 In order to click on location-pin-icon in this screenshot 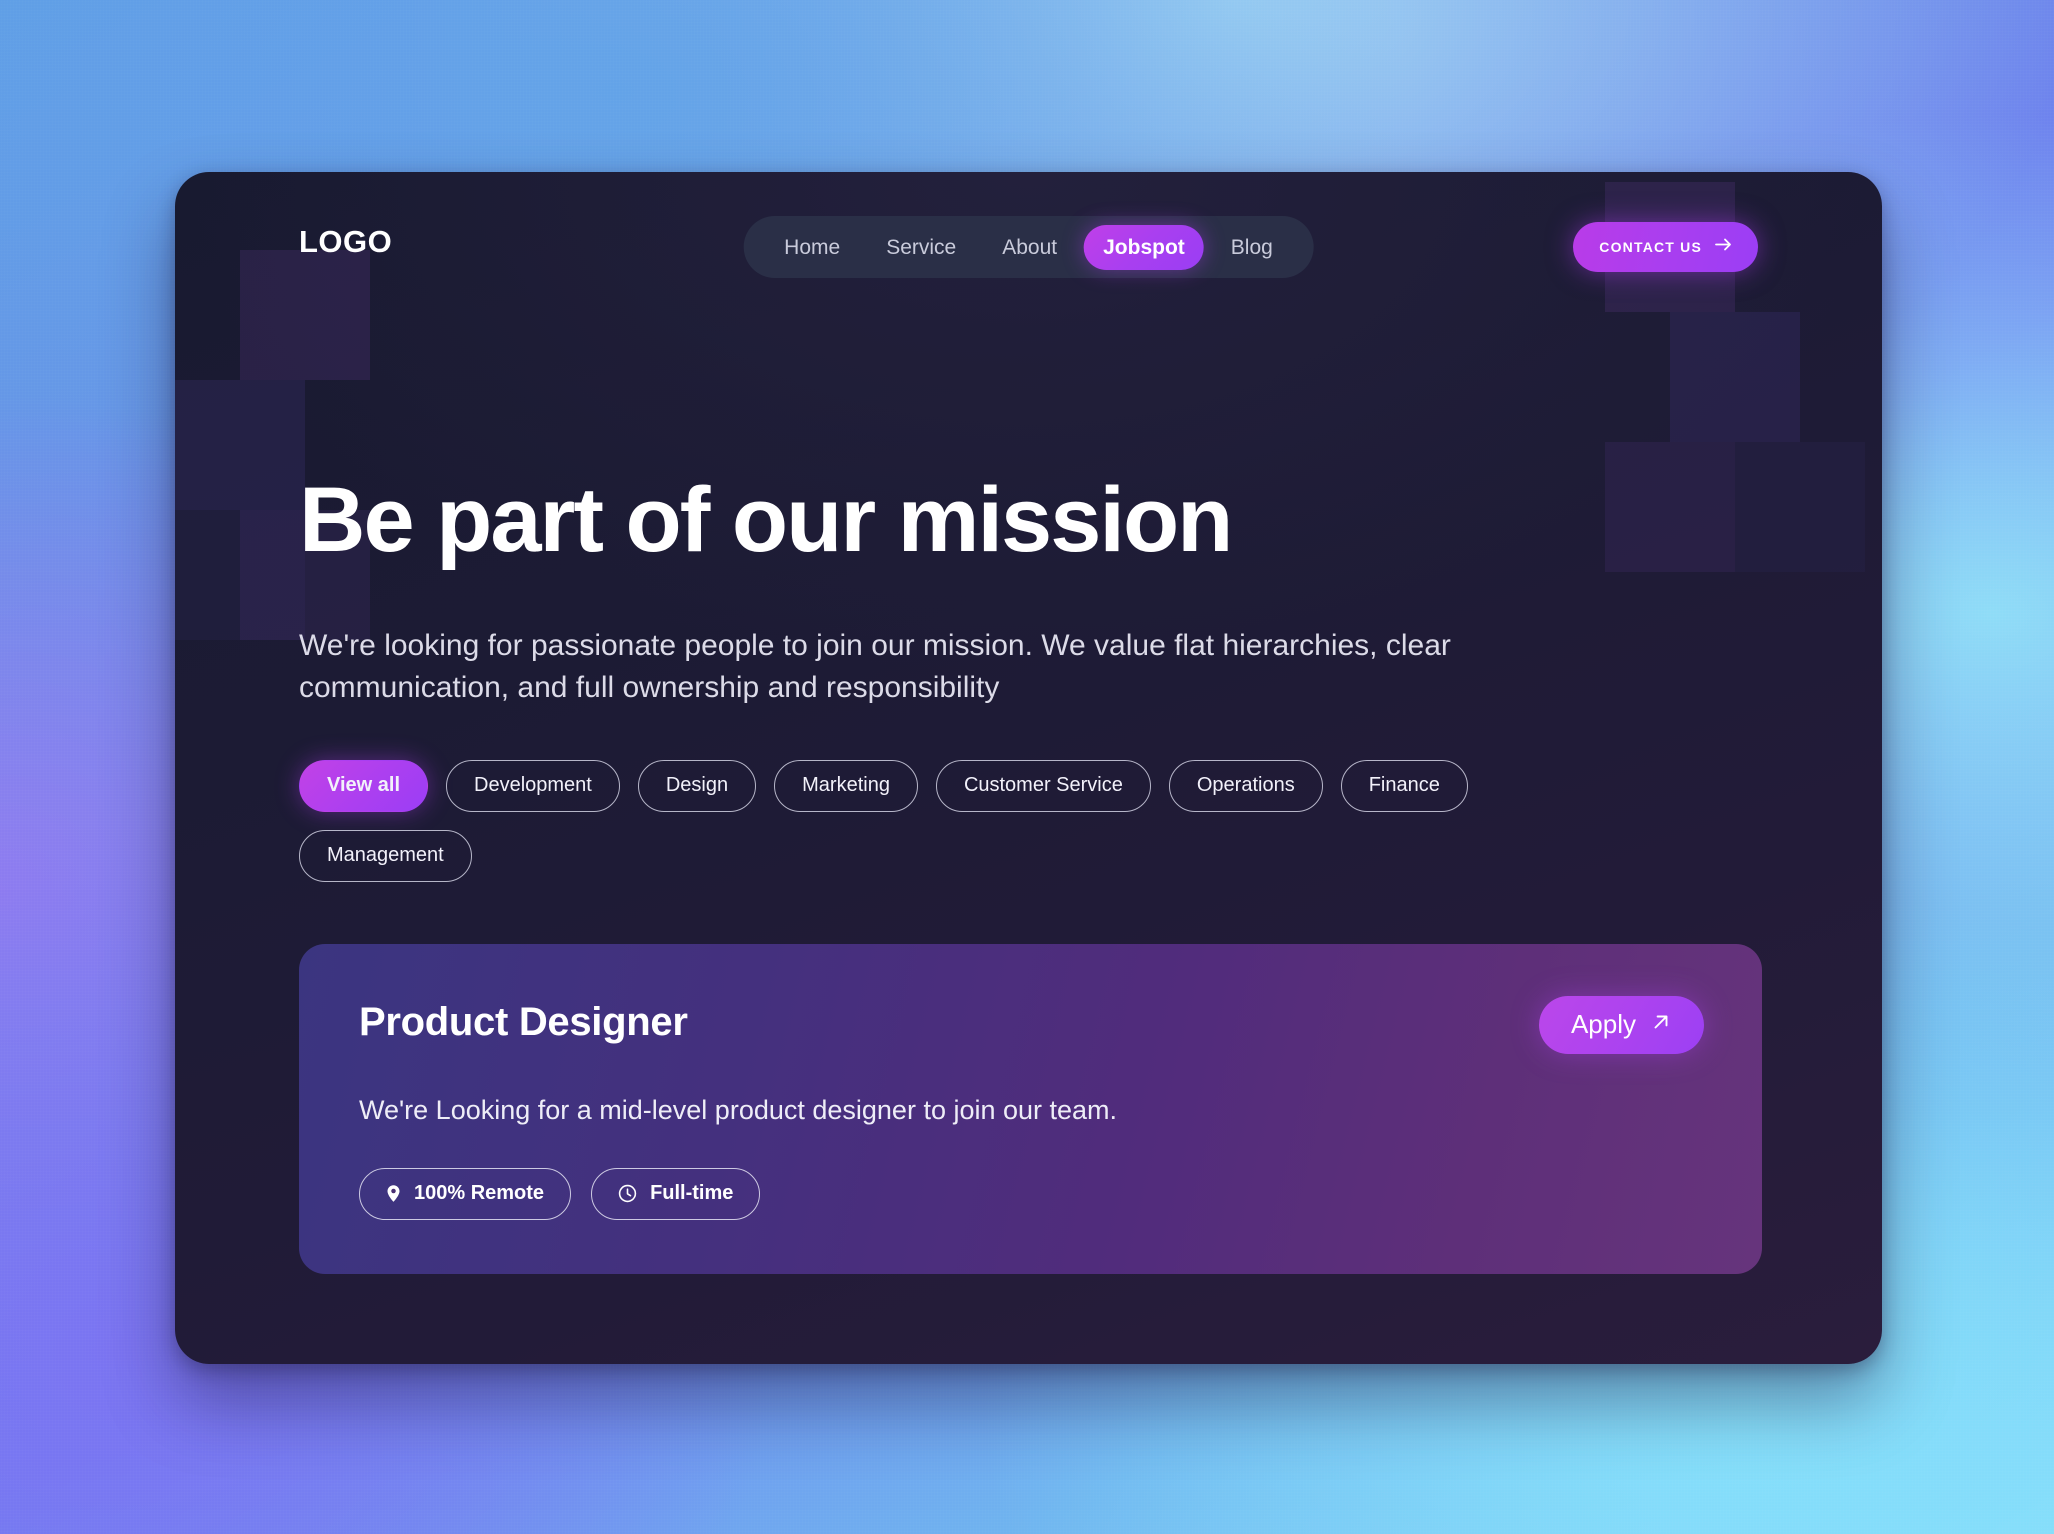, I will do `click(393, 1193)`.